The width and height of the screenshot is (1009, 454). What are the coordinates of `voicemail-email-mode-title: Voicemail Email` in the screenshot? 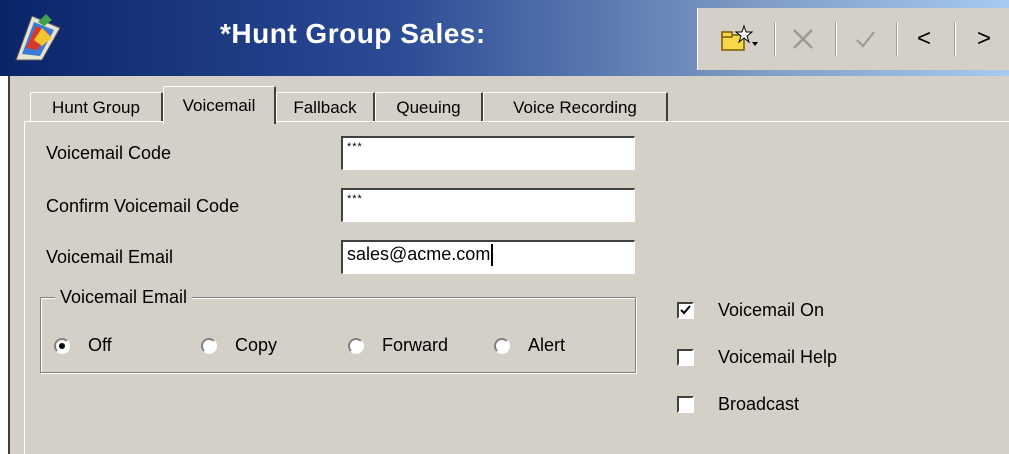 It's located at (124, 297).